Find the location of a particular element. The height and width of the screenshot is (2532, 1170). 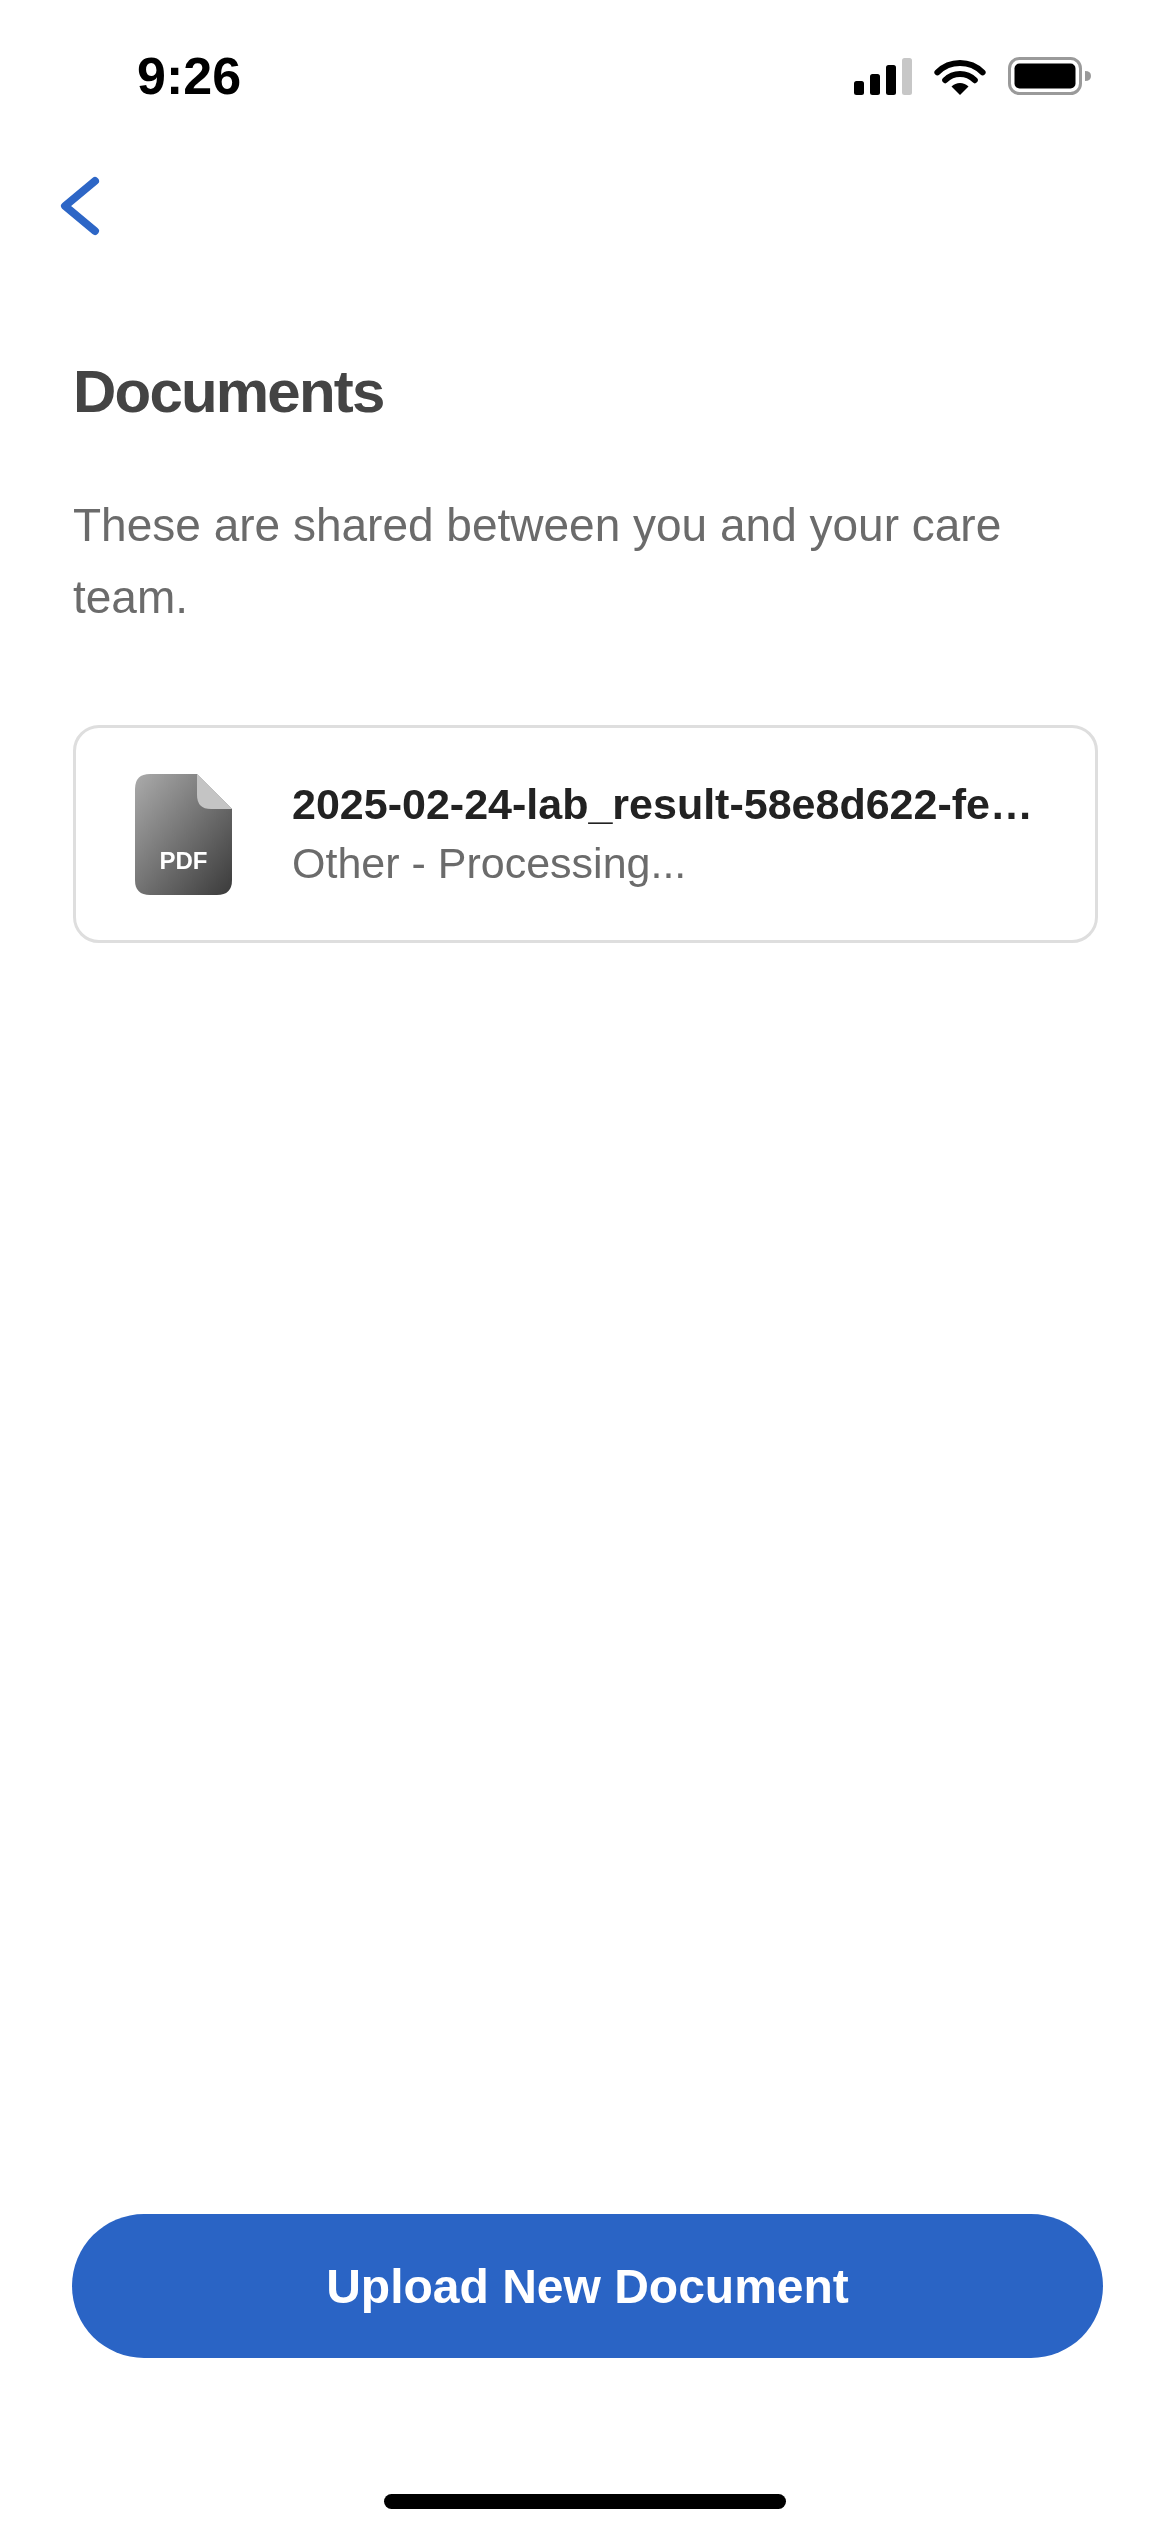

page-title: Documents is located at coordinates (229, 392).